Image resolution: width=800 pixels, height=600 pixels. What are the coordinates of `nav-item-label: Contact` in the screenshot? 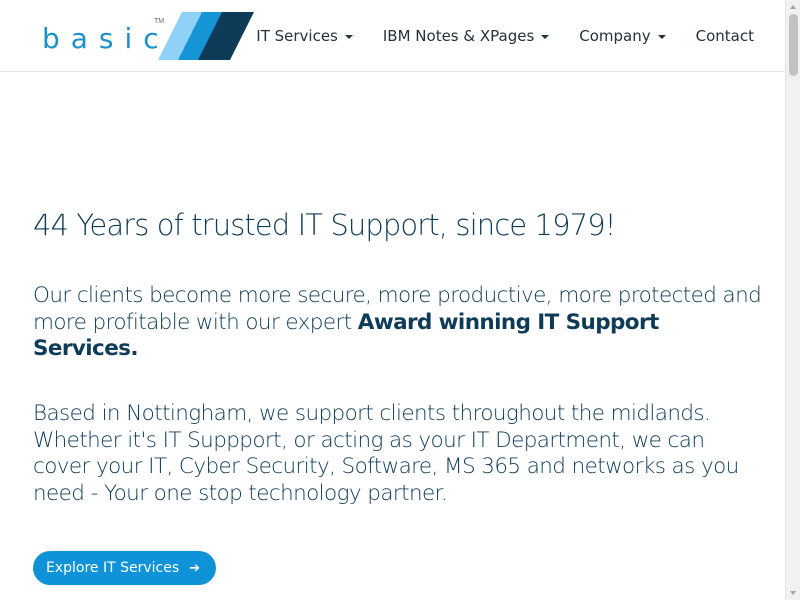 It's located at (724, 36).